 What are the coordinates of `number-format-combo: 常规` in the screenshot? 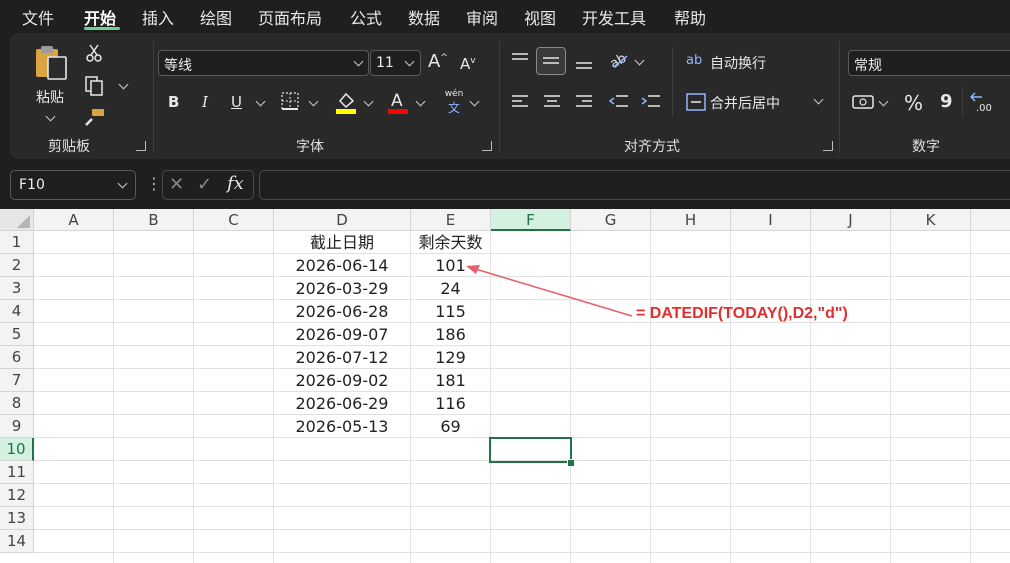 It's located at (929, 63).